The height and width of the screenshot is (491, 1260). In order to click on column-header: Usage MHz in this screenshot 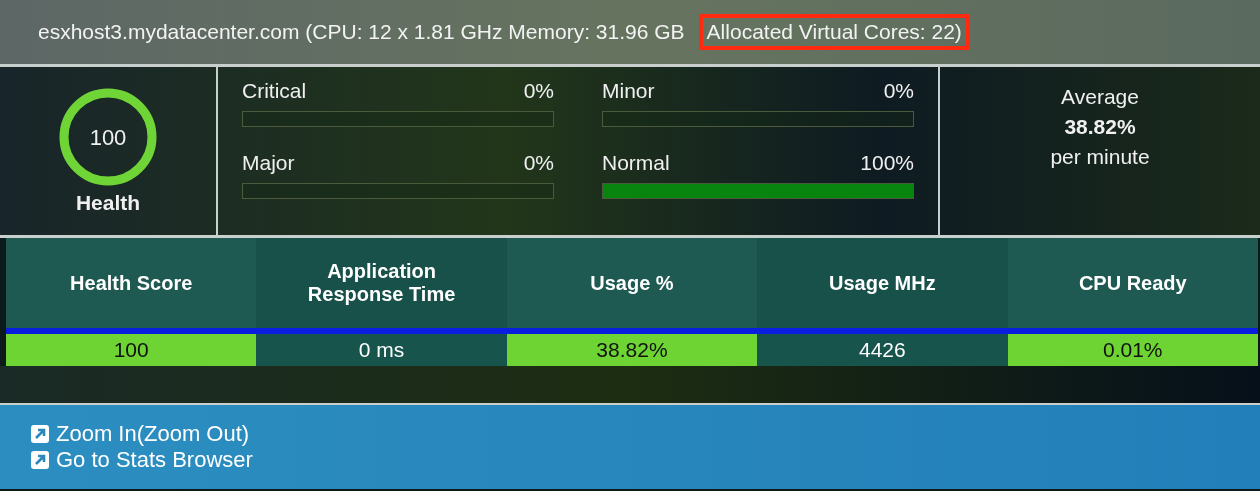, I will do `click(882, 284)`.